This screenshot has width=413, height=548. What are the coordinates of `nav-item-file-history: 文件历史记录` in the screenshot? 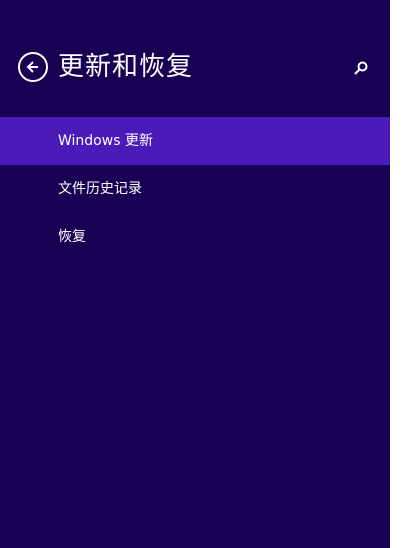 It's located at (195, 189).